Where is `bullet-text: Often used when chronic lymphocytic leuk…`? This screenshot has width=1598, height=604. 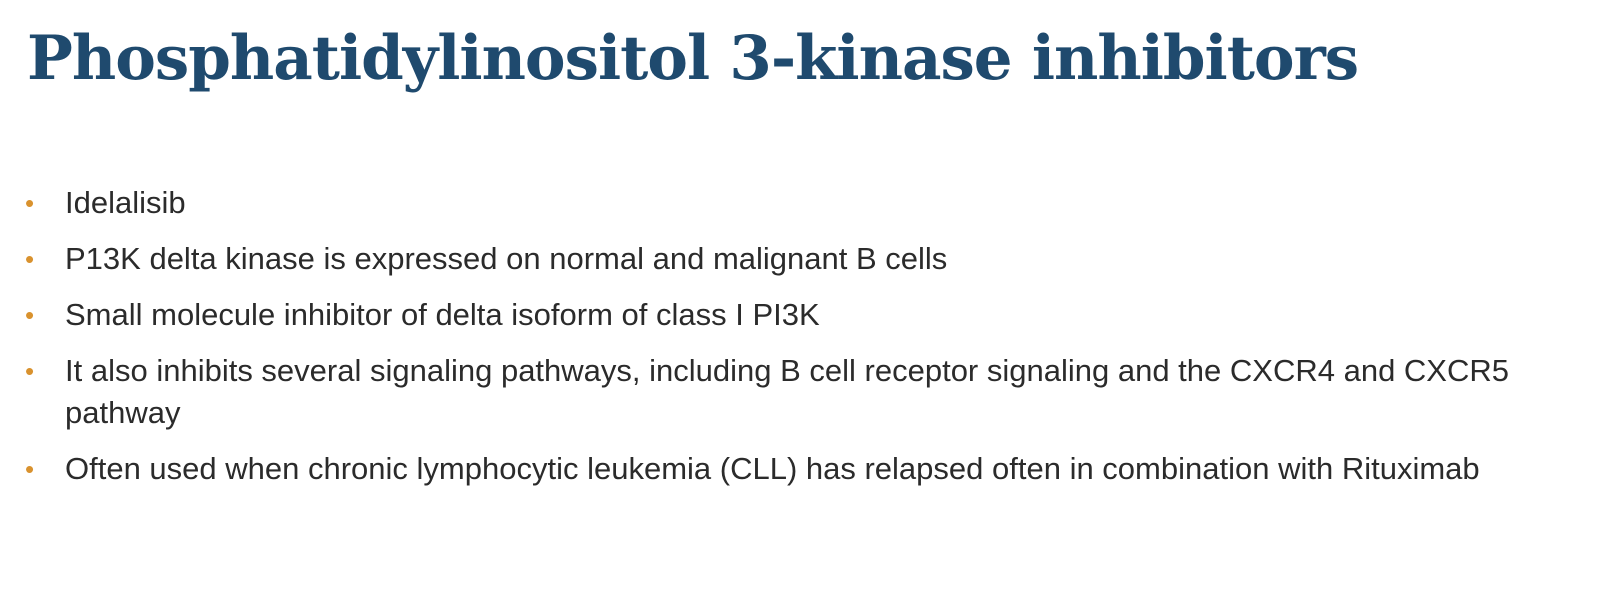 bullet-text: Often used when chronic lymphocytic leuk… is located at coordinates (772, 468).